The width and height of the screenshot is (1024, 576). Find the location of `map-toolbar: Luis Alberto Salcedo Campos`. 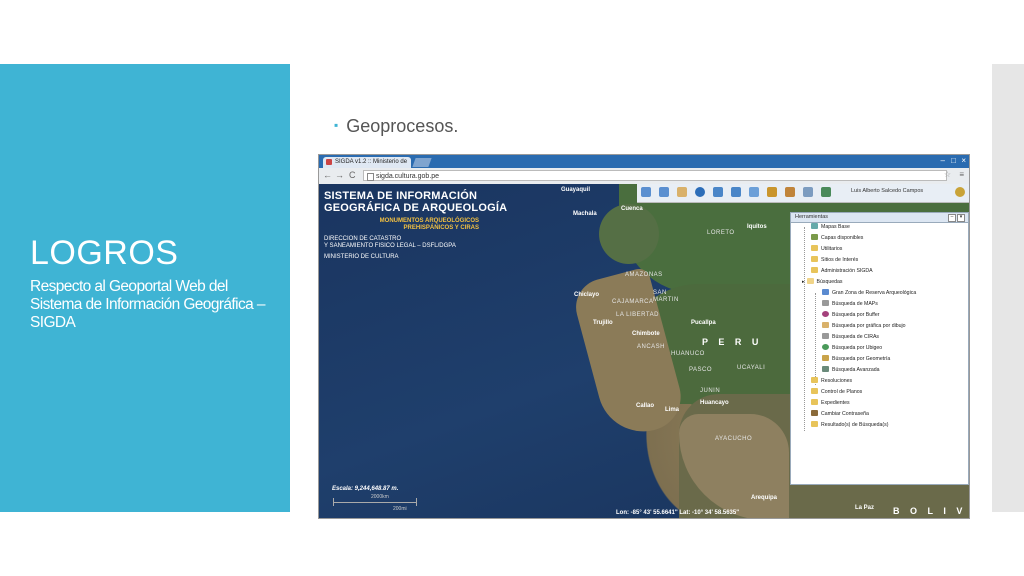

map-toolbar: Luis Alberto Salcedo Campos is located at coordinates (803, 193).